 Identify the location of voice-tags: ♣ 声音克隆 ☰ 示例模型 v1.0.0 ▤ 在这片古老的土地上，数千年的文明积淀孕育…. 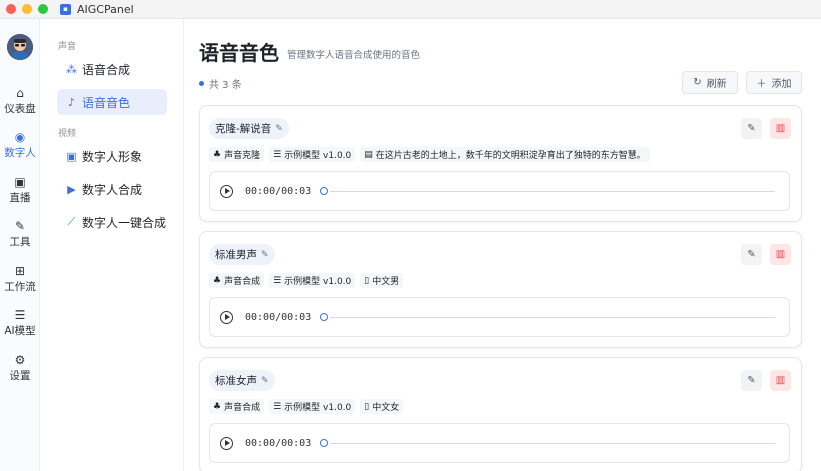
(429, 154).